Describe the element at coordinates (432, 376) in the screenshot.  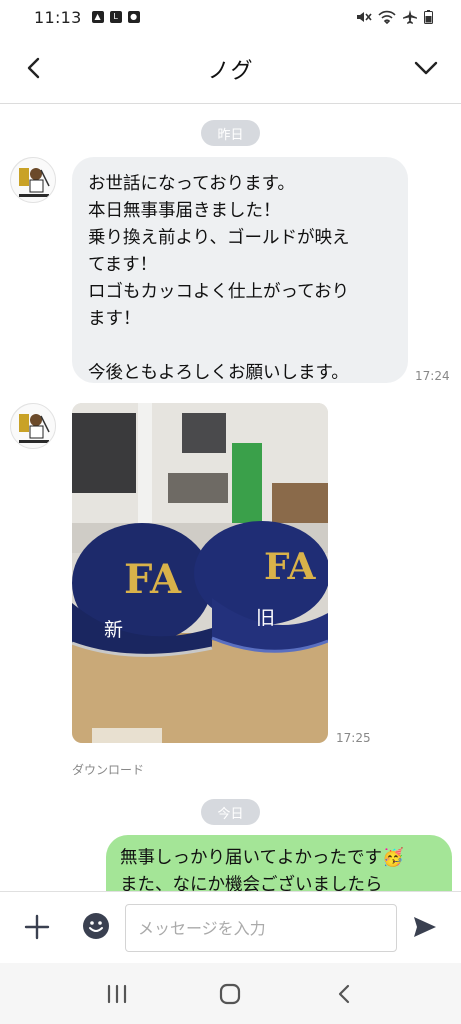
I see `message-time: 17:24` at that location.